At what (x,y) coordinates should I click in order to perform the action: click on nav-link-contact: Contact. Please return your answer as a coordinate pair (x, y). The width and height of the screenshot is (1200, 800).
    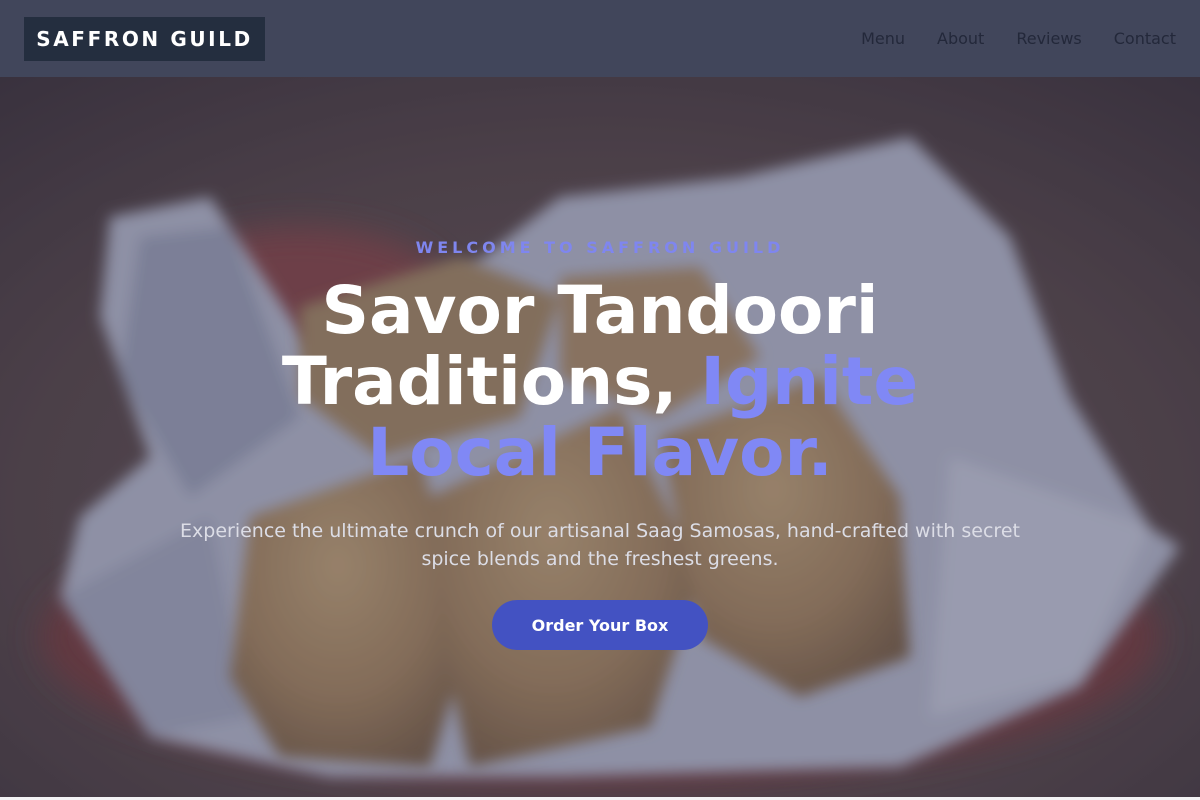
    Looking at the image, I should click on (1145, 38).